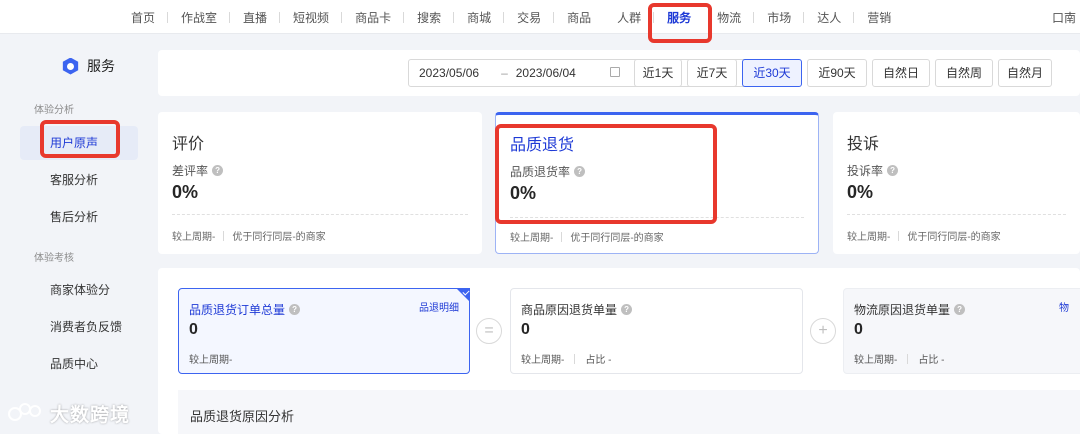 This screenshot has height=434, width=1080. Describe the element at coordinates (320, 183) in the screenshot. I see `card-review: 评价 差评率? 0% 较上周期- 优于同行同层-的商家` at that location.